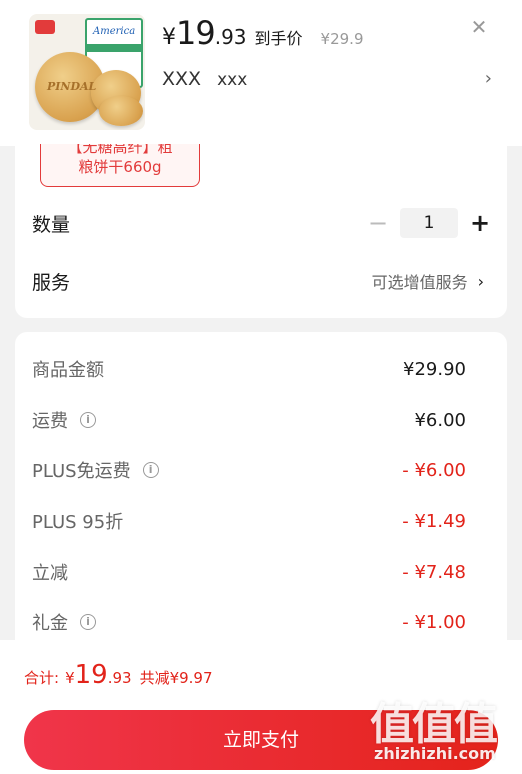 This screenshot has height=774, width=522. I want to click on quantity-row: 数量 − 1 +, so click(262, 223).